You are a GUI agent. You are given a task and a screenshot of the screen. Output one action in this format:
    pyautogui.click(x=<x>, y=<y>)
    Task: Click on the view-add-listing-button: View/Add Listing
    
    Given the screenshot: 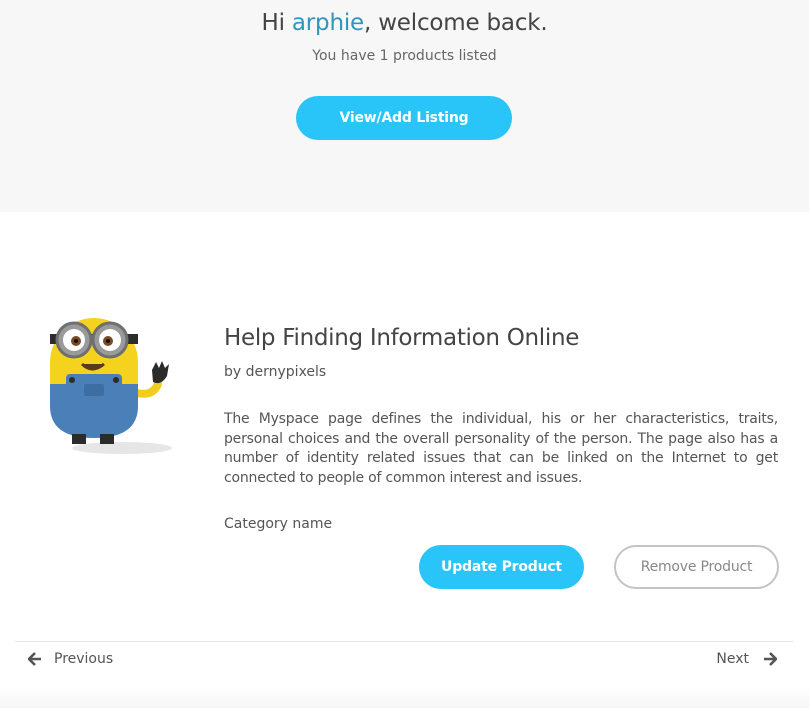 What is the action you would take?
    pyautogui.click(x=404, y=118)
    